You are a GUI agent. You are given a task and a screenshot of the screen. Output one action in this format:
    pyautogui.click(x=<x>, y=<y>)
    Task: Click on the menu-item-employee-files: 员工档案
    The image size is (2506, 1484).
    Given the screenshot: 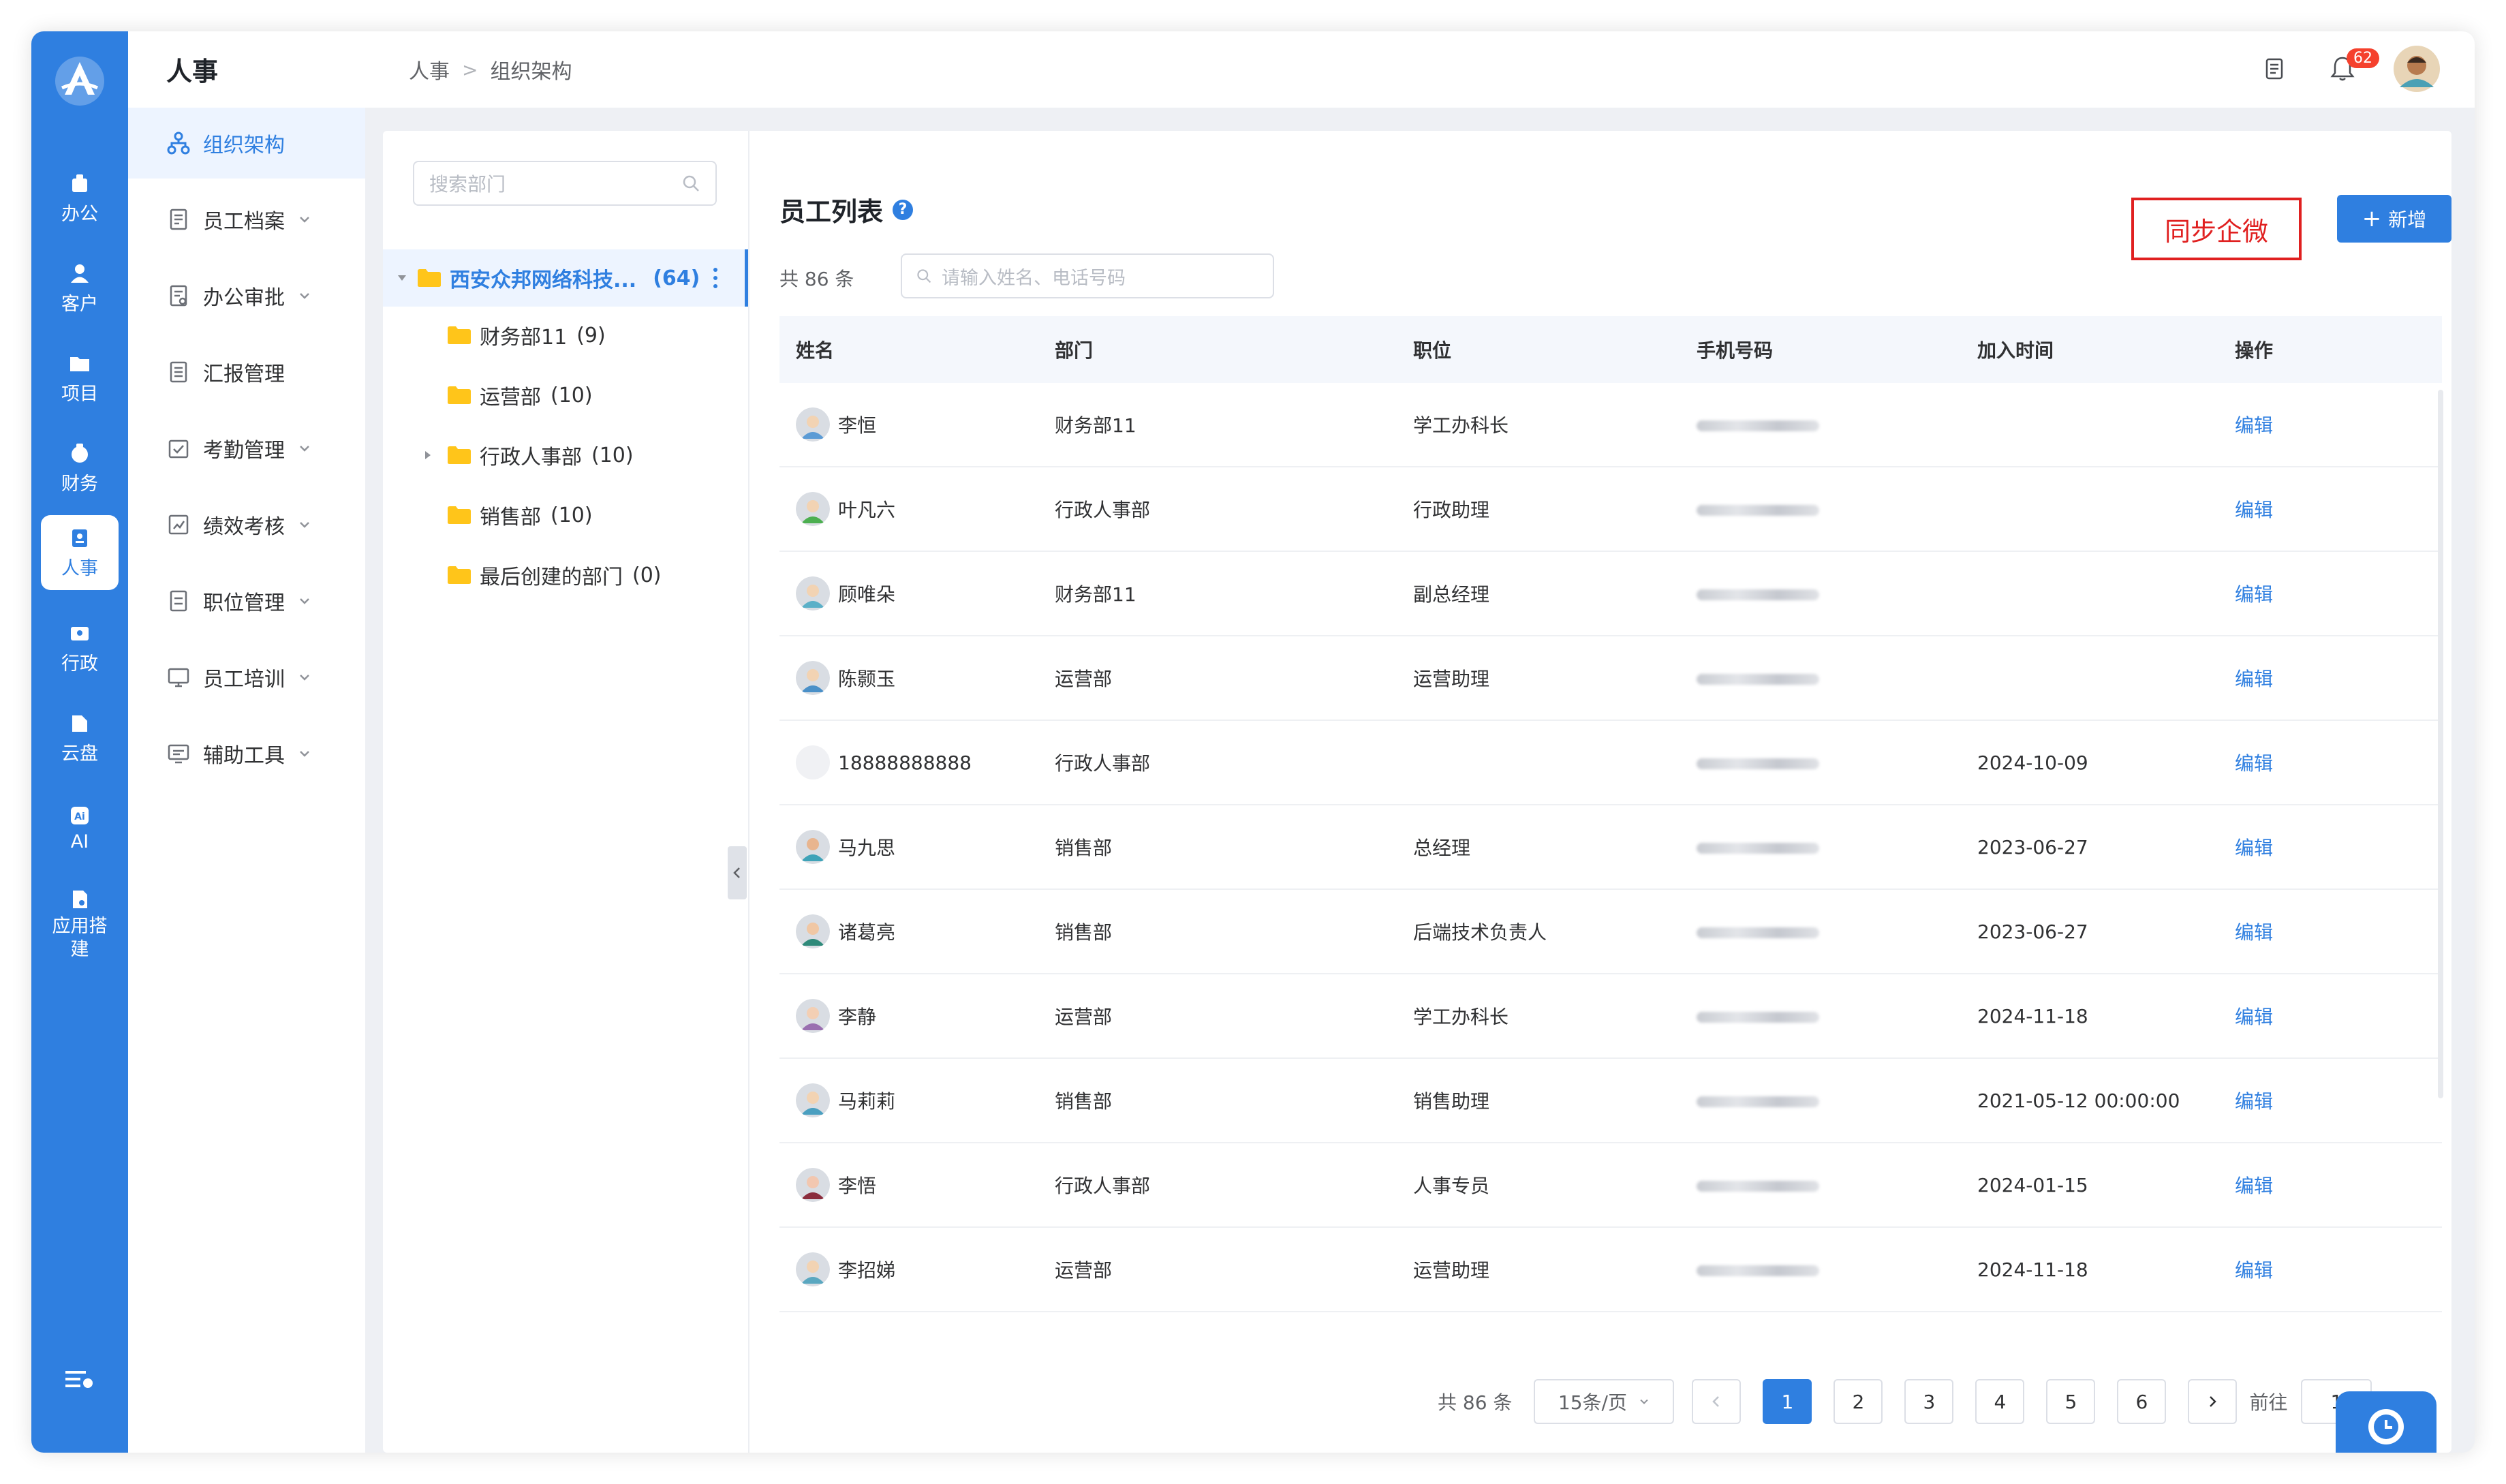 What is the action you would take?
    pyautogui.click(x=246, y=220)
    